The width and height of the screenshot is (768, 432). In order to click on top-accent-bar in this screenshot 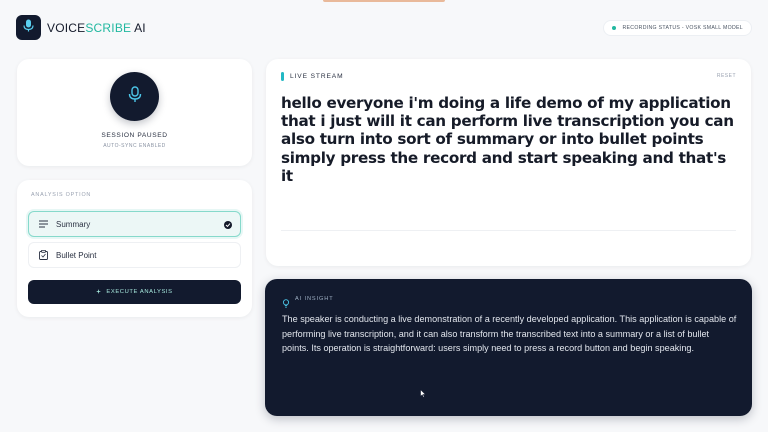, I will do `click(384, 1)`.